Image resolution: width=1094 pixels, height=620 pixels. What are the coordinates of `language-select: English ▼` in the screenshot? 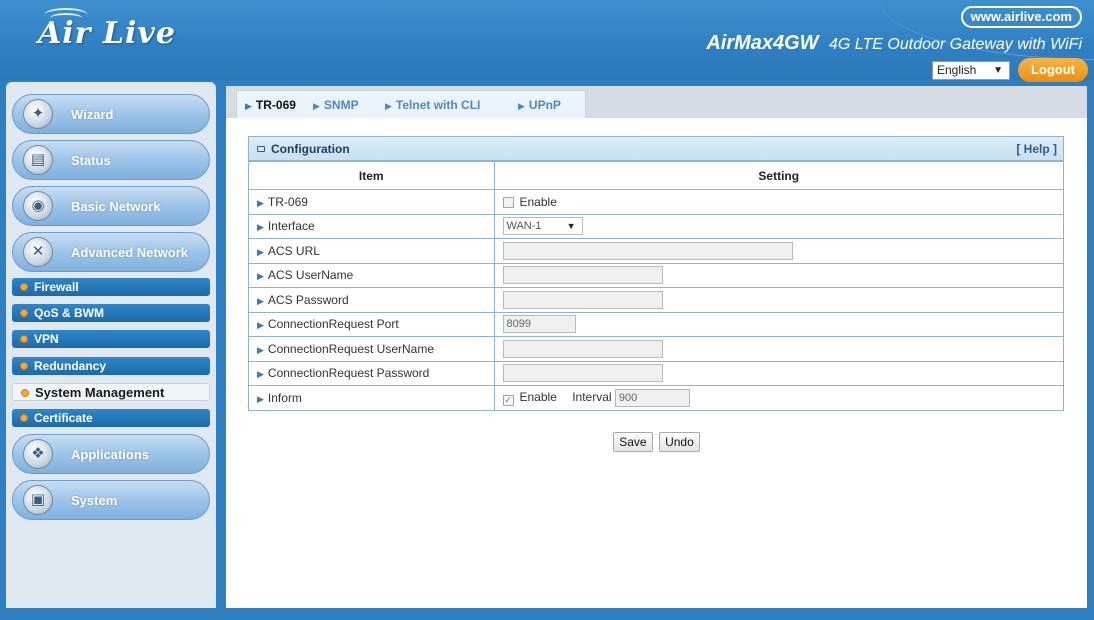 It's located at (971, 70).